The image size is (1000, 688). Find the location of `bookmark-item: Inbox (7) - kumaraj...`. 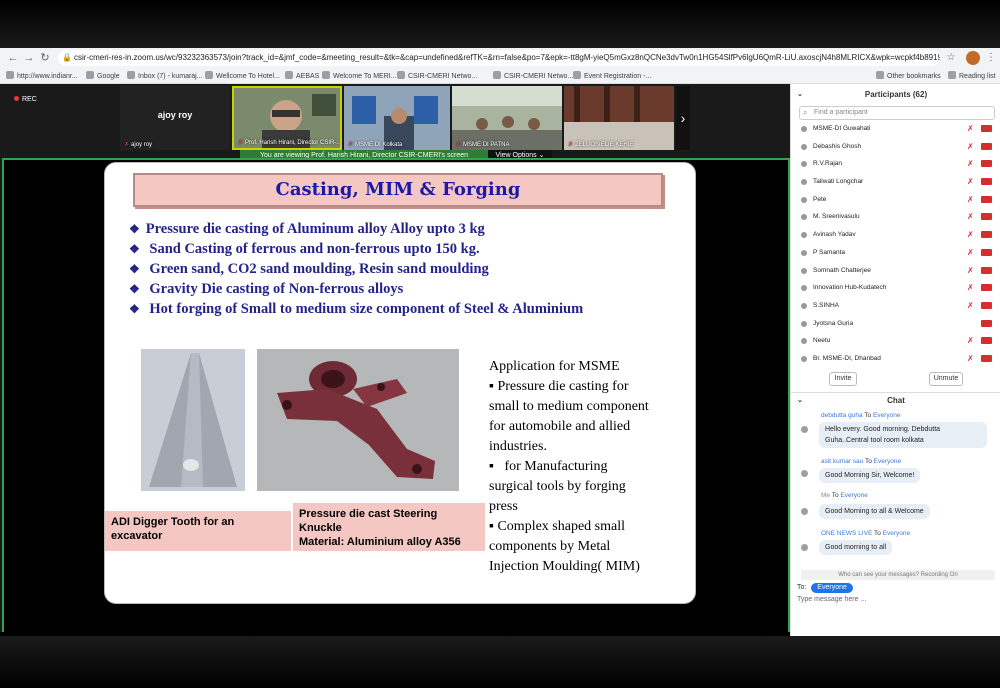

bookmark-item: Inbox (7) - kumaraj... is located at coordinates (165, 76).